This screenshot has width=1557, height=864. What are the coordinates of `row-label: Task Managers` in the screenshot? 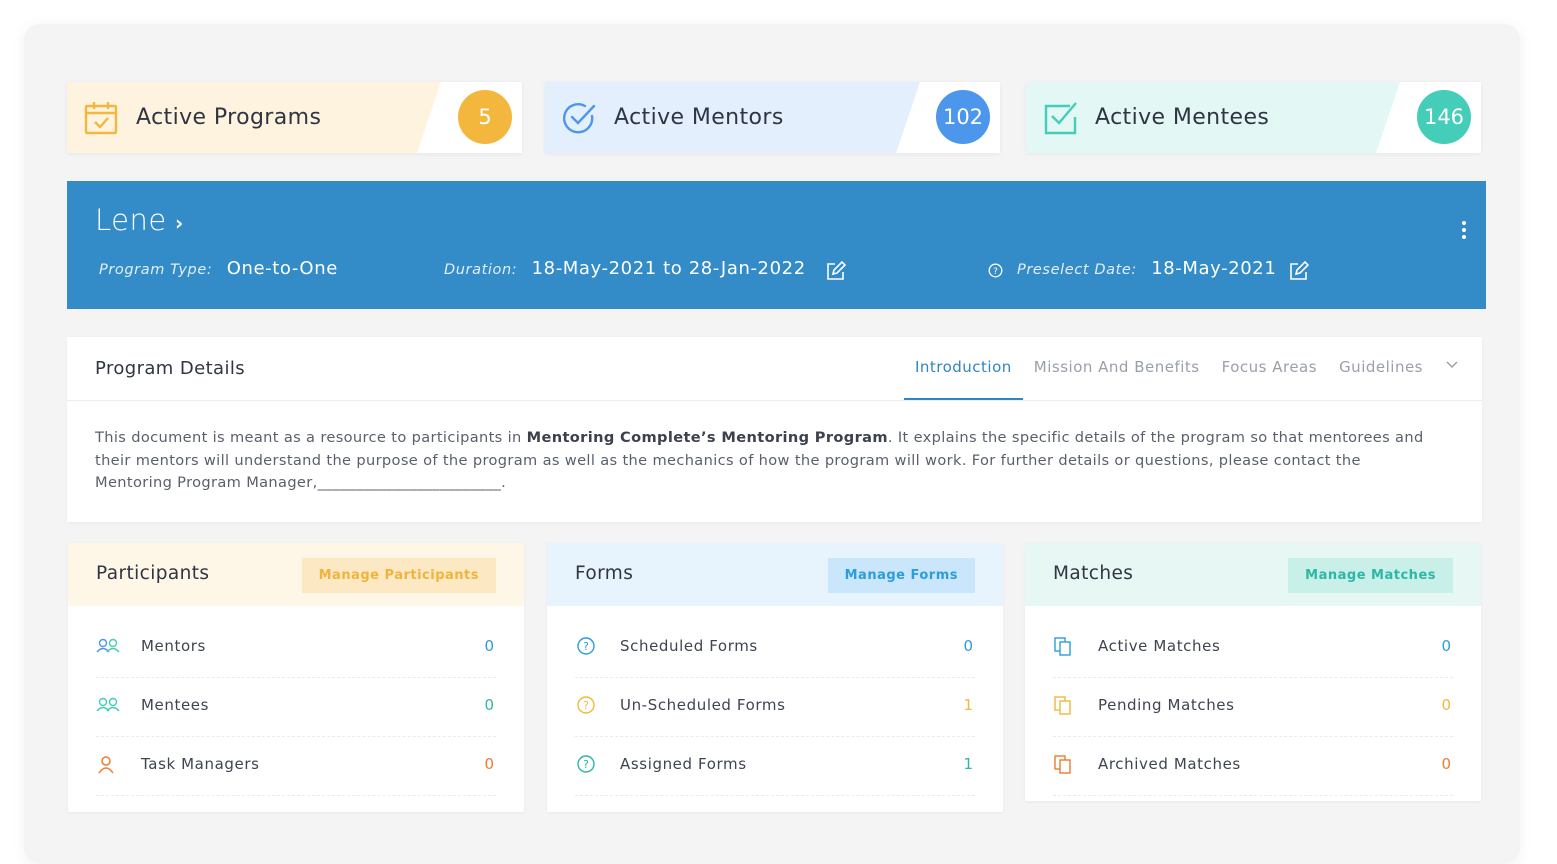 It's located at (200, 764).